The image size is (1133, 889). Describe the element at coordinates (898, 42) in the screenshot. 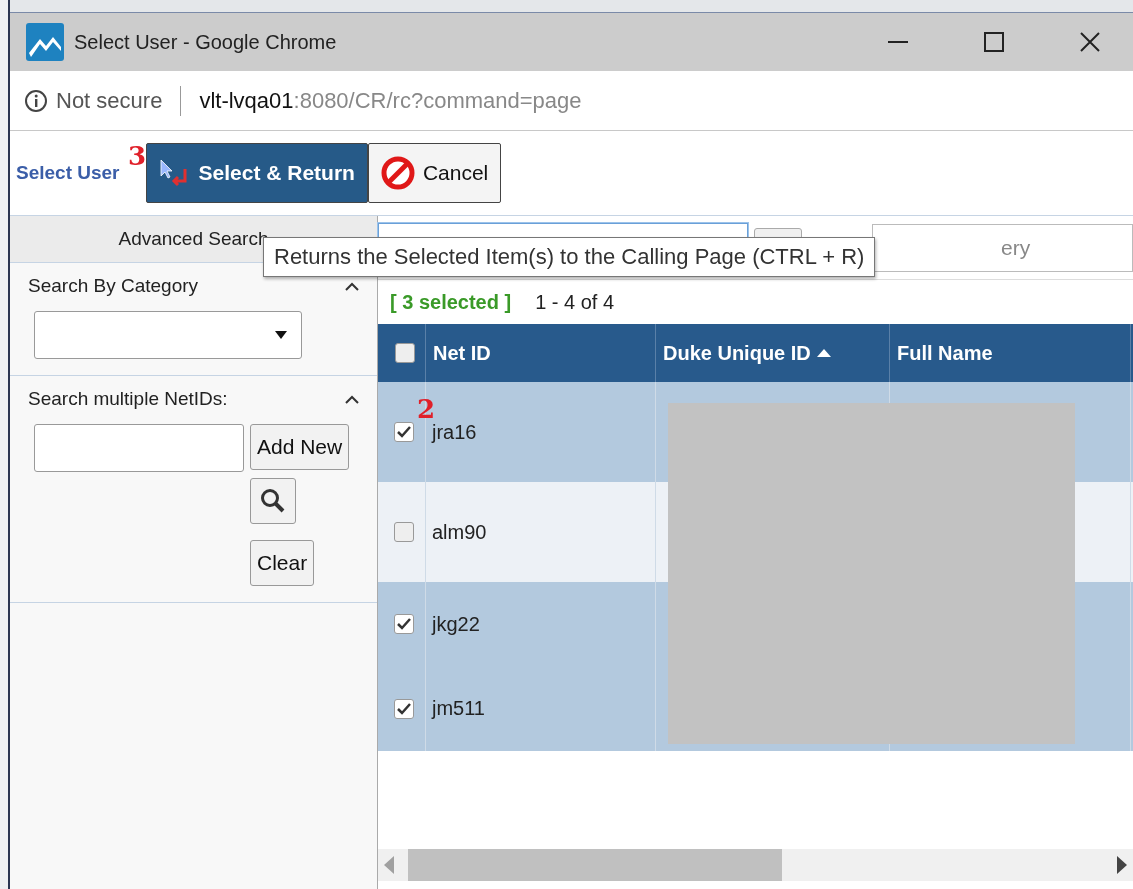

I see `minimize-icon` at that location.